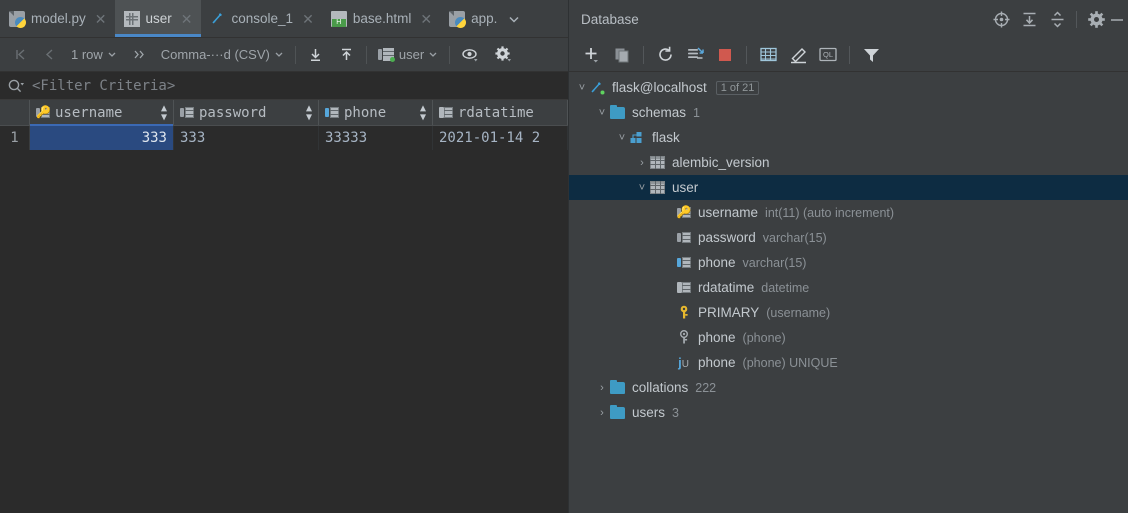  What do you see at coordinates (848, 187) in the screenshot?
I see `tree-node-table-user: ˅ user` at bounding box center [848, 187].